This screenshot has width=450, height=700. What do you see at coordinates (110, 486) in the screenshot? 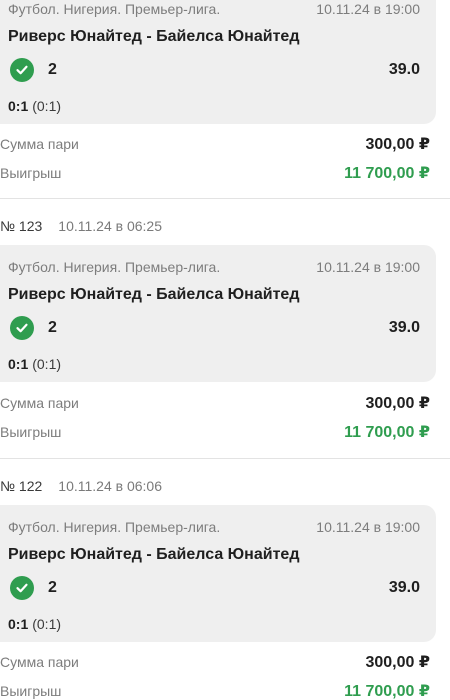
I see `bet-placed-time: 10.11.24 в 06:06` at bounding box center [110, 486].